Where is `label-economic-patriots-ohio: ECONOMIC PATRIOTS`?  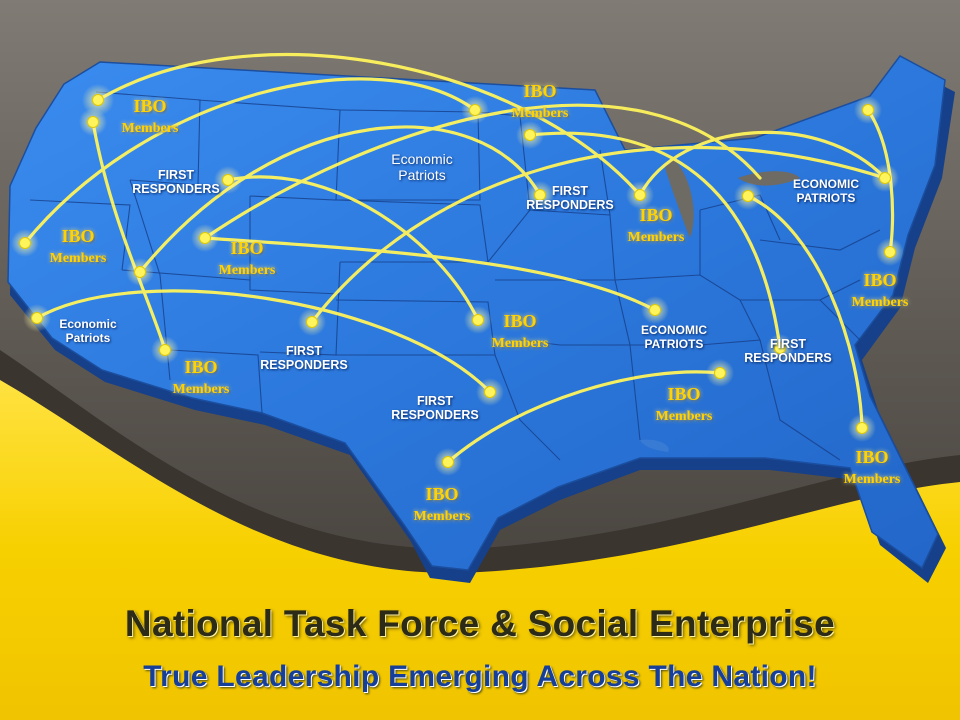 label-economic-patriots-ohio: ECONOMIC PATRIOTS is located at coordinates (826, 191).